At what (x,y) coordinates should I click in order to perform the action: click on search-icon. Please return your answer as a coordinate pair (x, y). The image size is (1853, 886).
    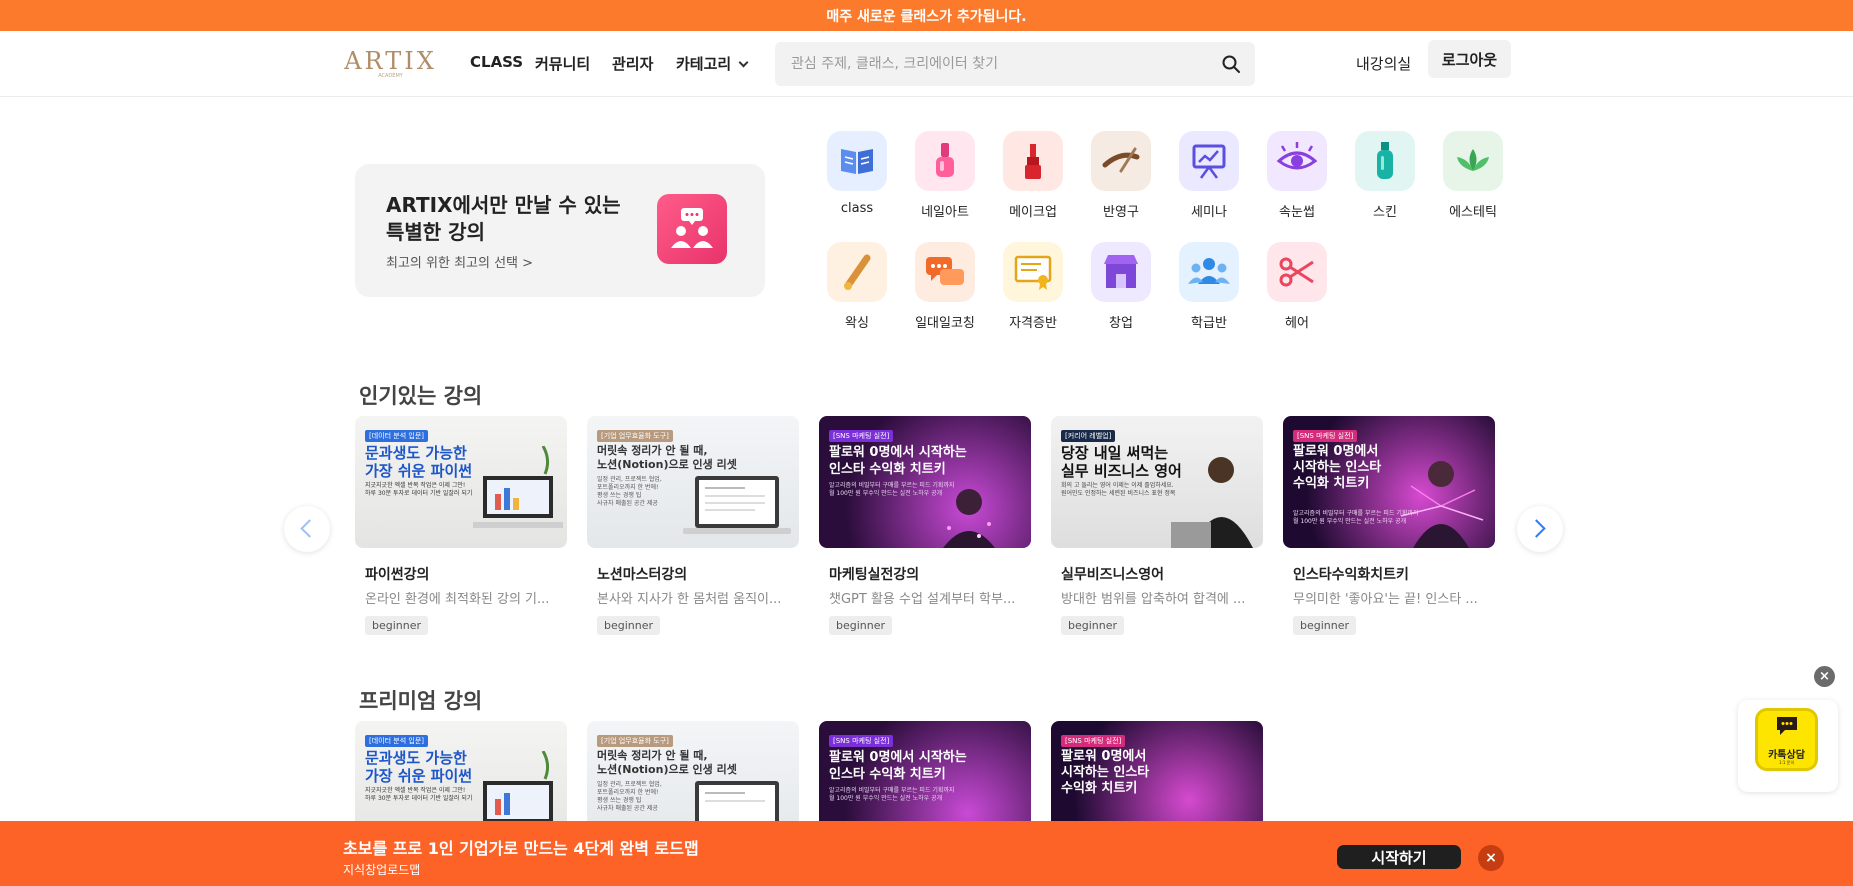
    Looking at the image, I should click on (1231, 64).